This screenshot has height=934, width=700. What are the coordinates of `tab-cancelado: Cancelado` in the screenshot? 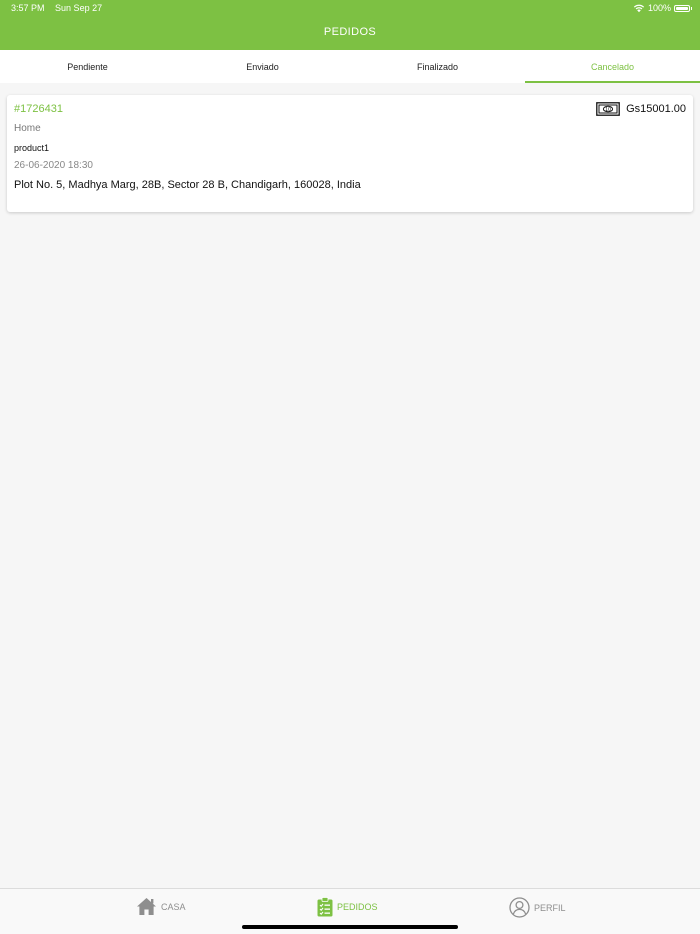 It's located at (612, 66).